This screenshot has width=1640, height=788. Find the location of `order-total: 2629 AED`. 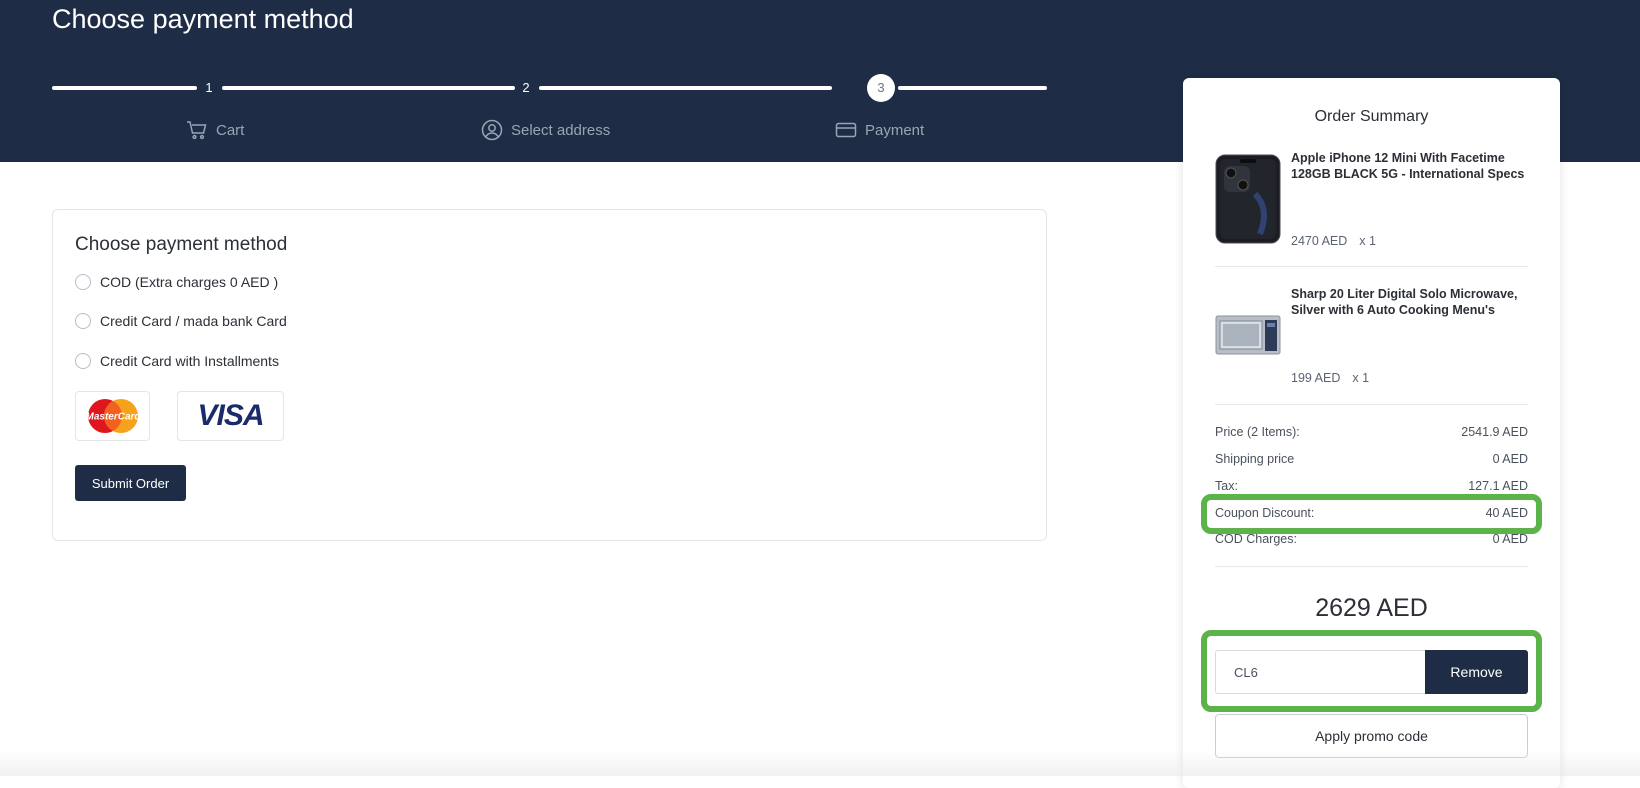

order-total: 2629 AED is located at coordinates (1371, 608).